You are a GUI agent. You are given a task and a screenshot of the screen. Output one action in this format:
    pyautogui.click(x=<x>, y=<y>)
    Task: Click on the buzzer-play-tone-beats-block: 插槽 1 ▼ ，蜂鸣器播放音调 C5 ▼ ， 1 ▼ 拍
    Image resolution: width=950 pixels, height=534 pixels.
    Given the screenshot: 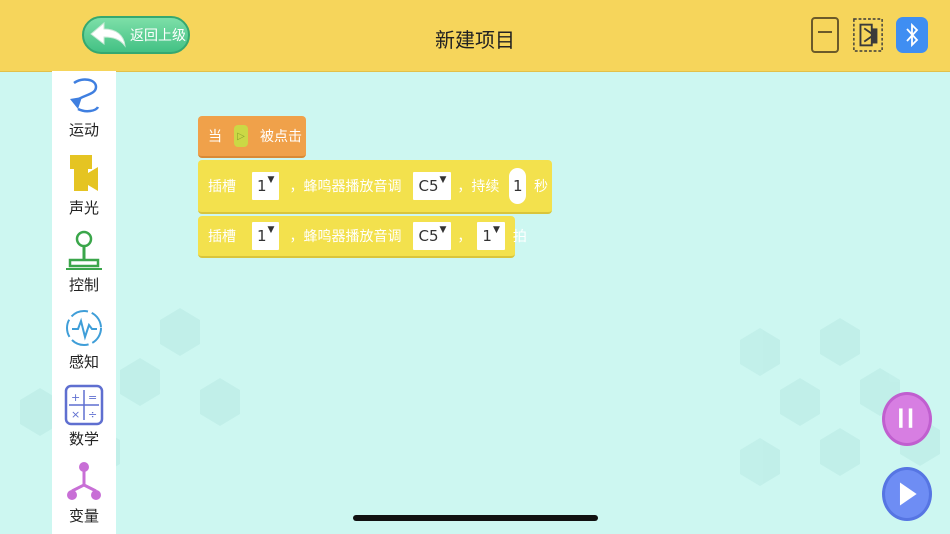 What is the action you would take?
    pyautogui.click(x=362, y=237)
    